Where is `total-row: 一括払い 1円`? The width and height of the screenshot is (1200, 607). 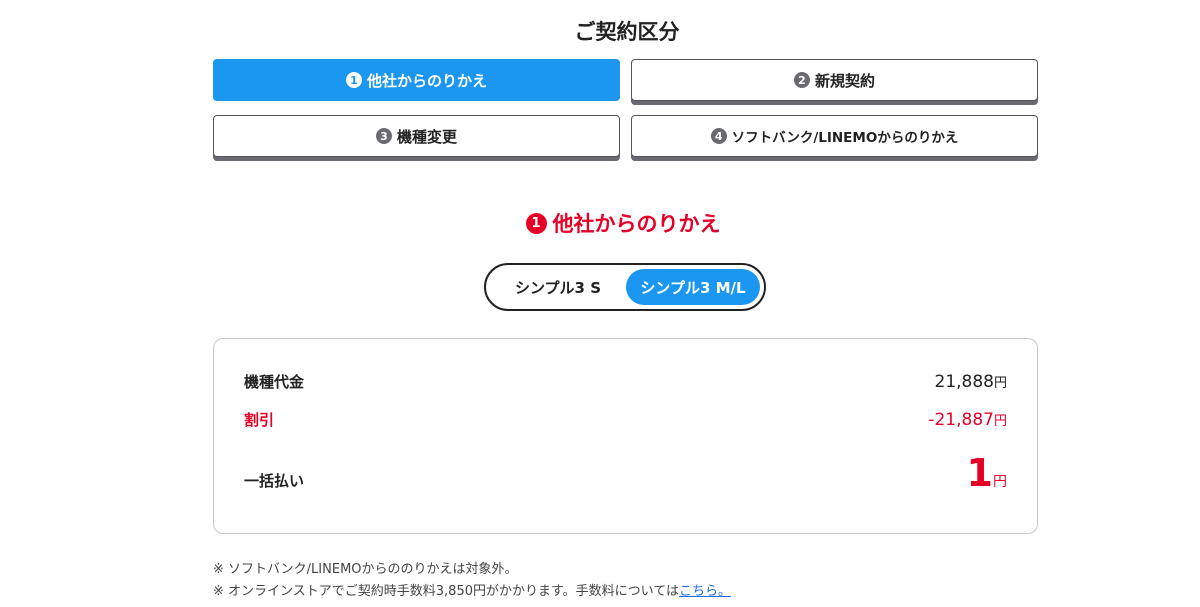
total-row: 一括払い 1円 is located at coordinates (625, 473).